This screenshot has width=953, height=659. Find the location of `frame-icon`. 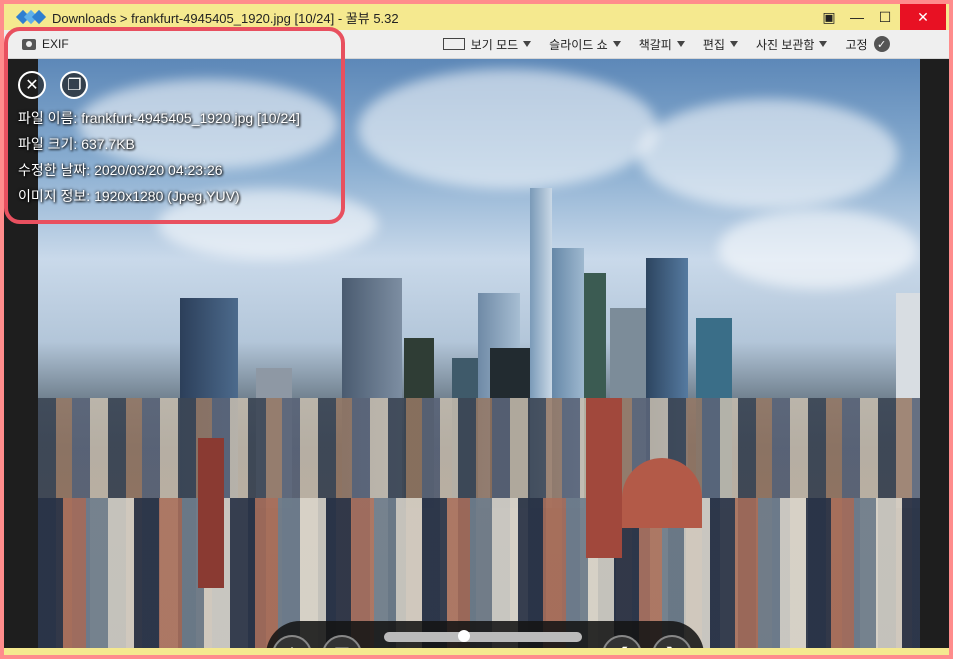

frame-icon is located at coordinates (453, 44).